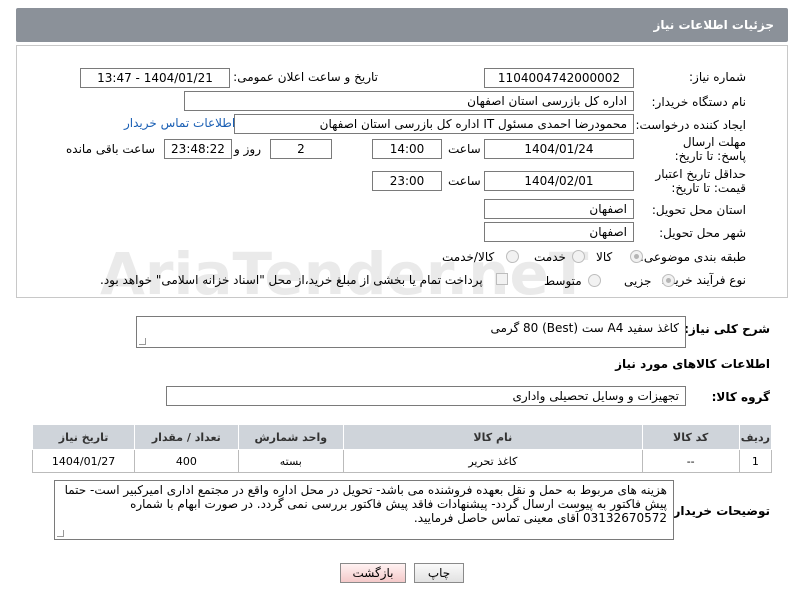 The height and width of the screenshot is (598, 788). Describe the element at coordinates (111, 149) in the screenshot. I see `remaining-label: ساعت باقی مانده` at that location.